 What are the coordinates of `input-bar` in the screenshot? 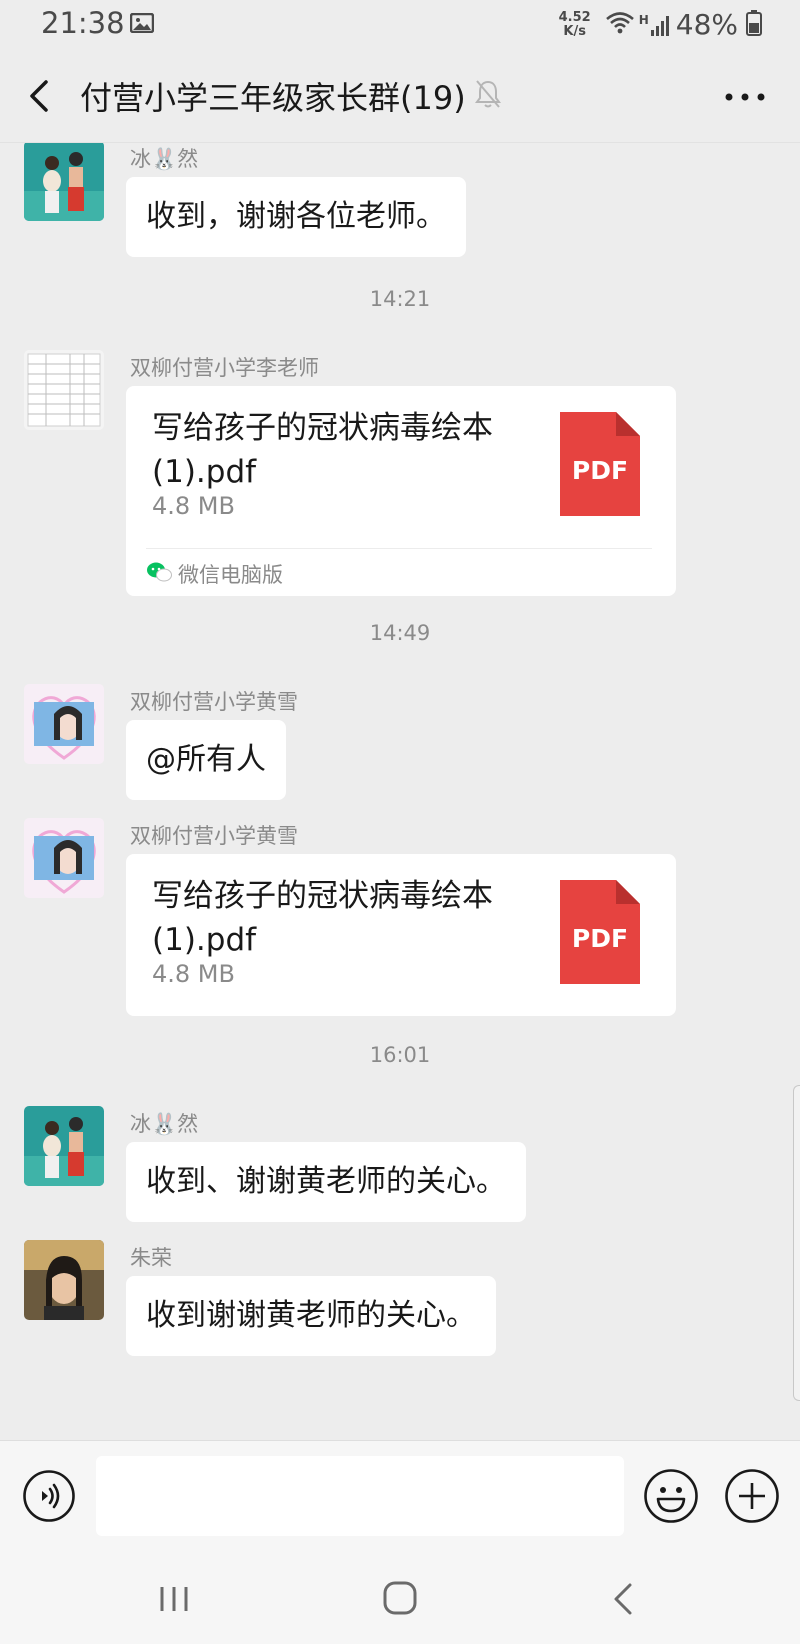 It's located at (400, 1496).